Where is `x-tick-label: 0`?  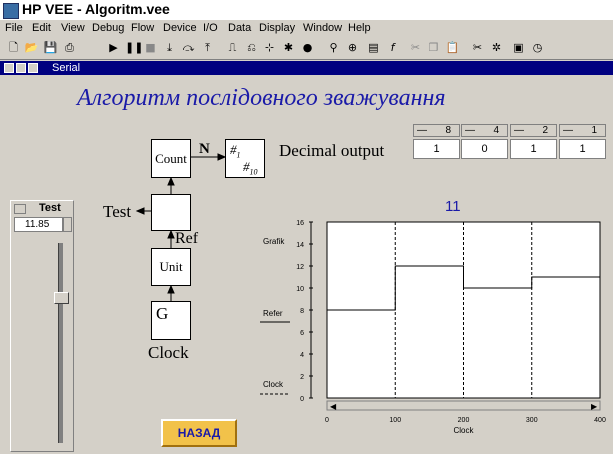
x-tick-label: 0 is located at coordinates (327, 420).